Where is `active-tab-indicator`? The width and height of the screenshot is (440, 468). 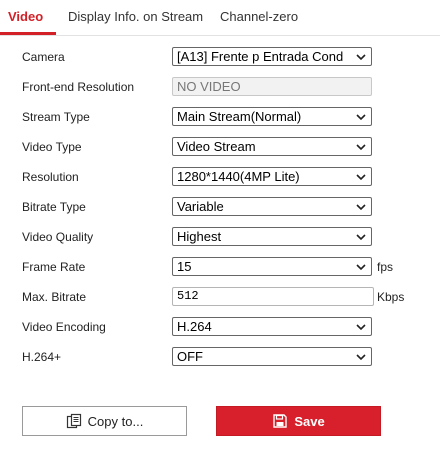 active-tab-indicator is located at coordinates (28, 33).